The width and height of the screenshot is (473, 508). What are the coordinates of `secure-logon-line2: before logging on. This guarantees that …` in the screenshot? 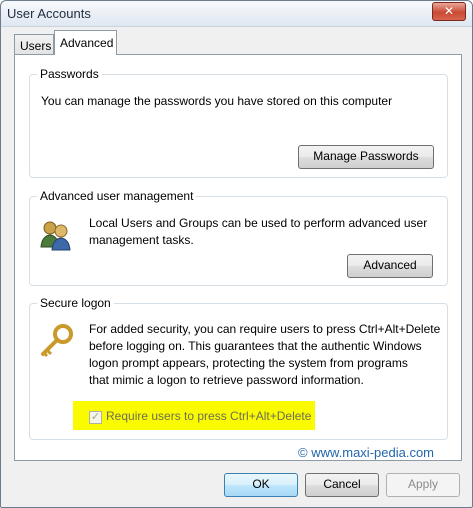 It's located at (255, 346).